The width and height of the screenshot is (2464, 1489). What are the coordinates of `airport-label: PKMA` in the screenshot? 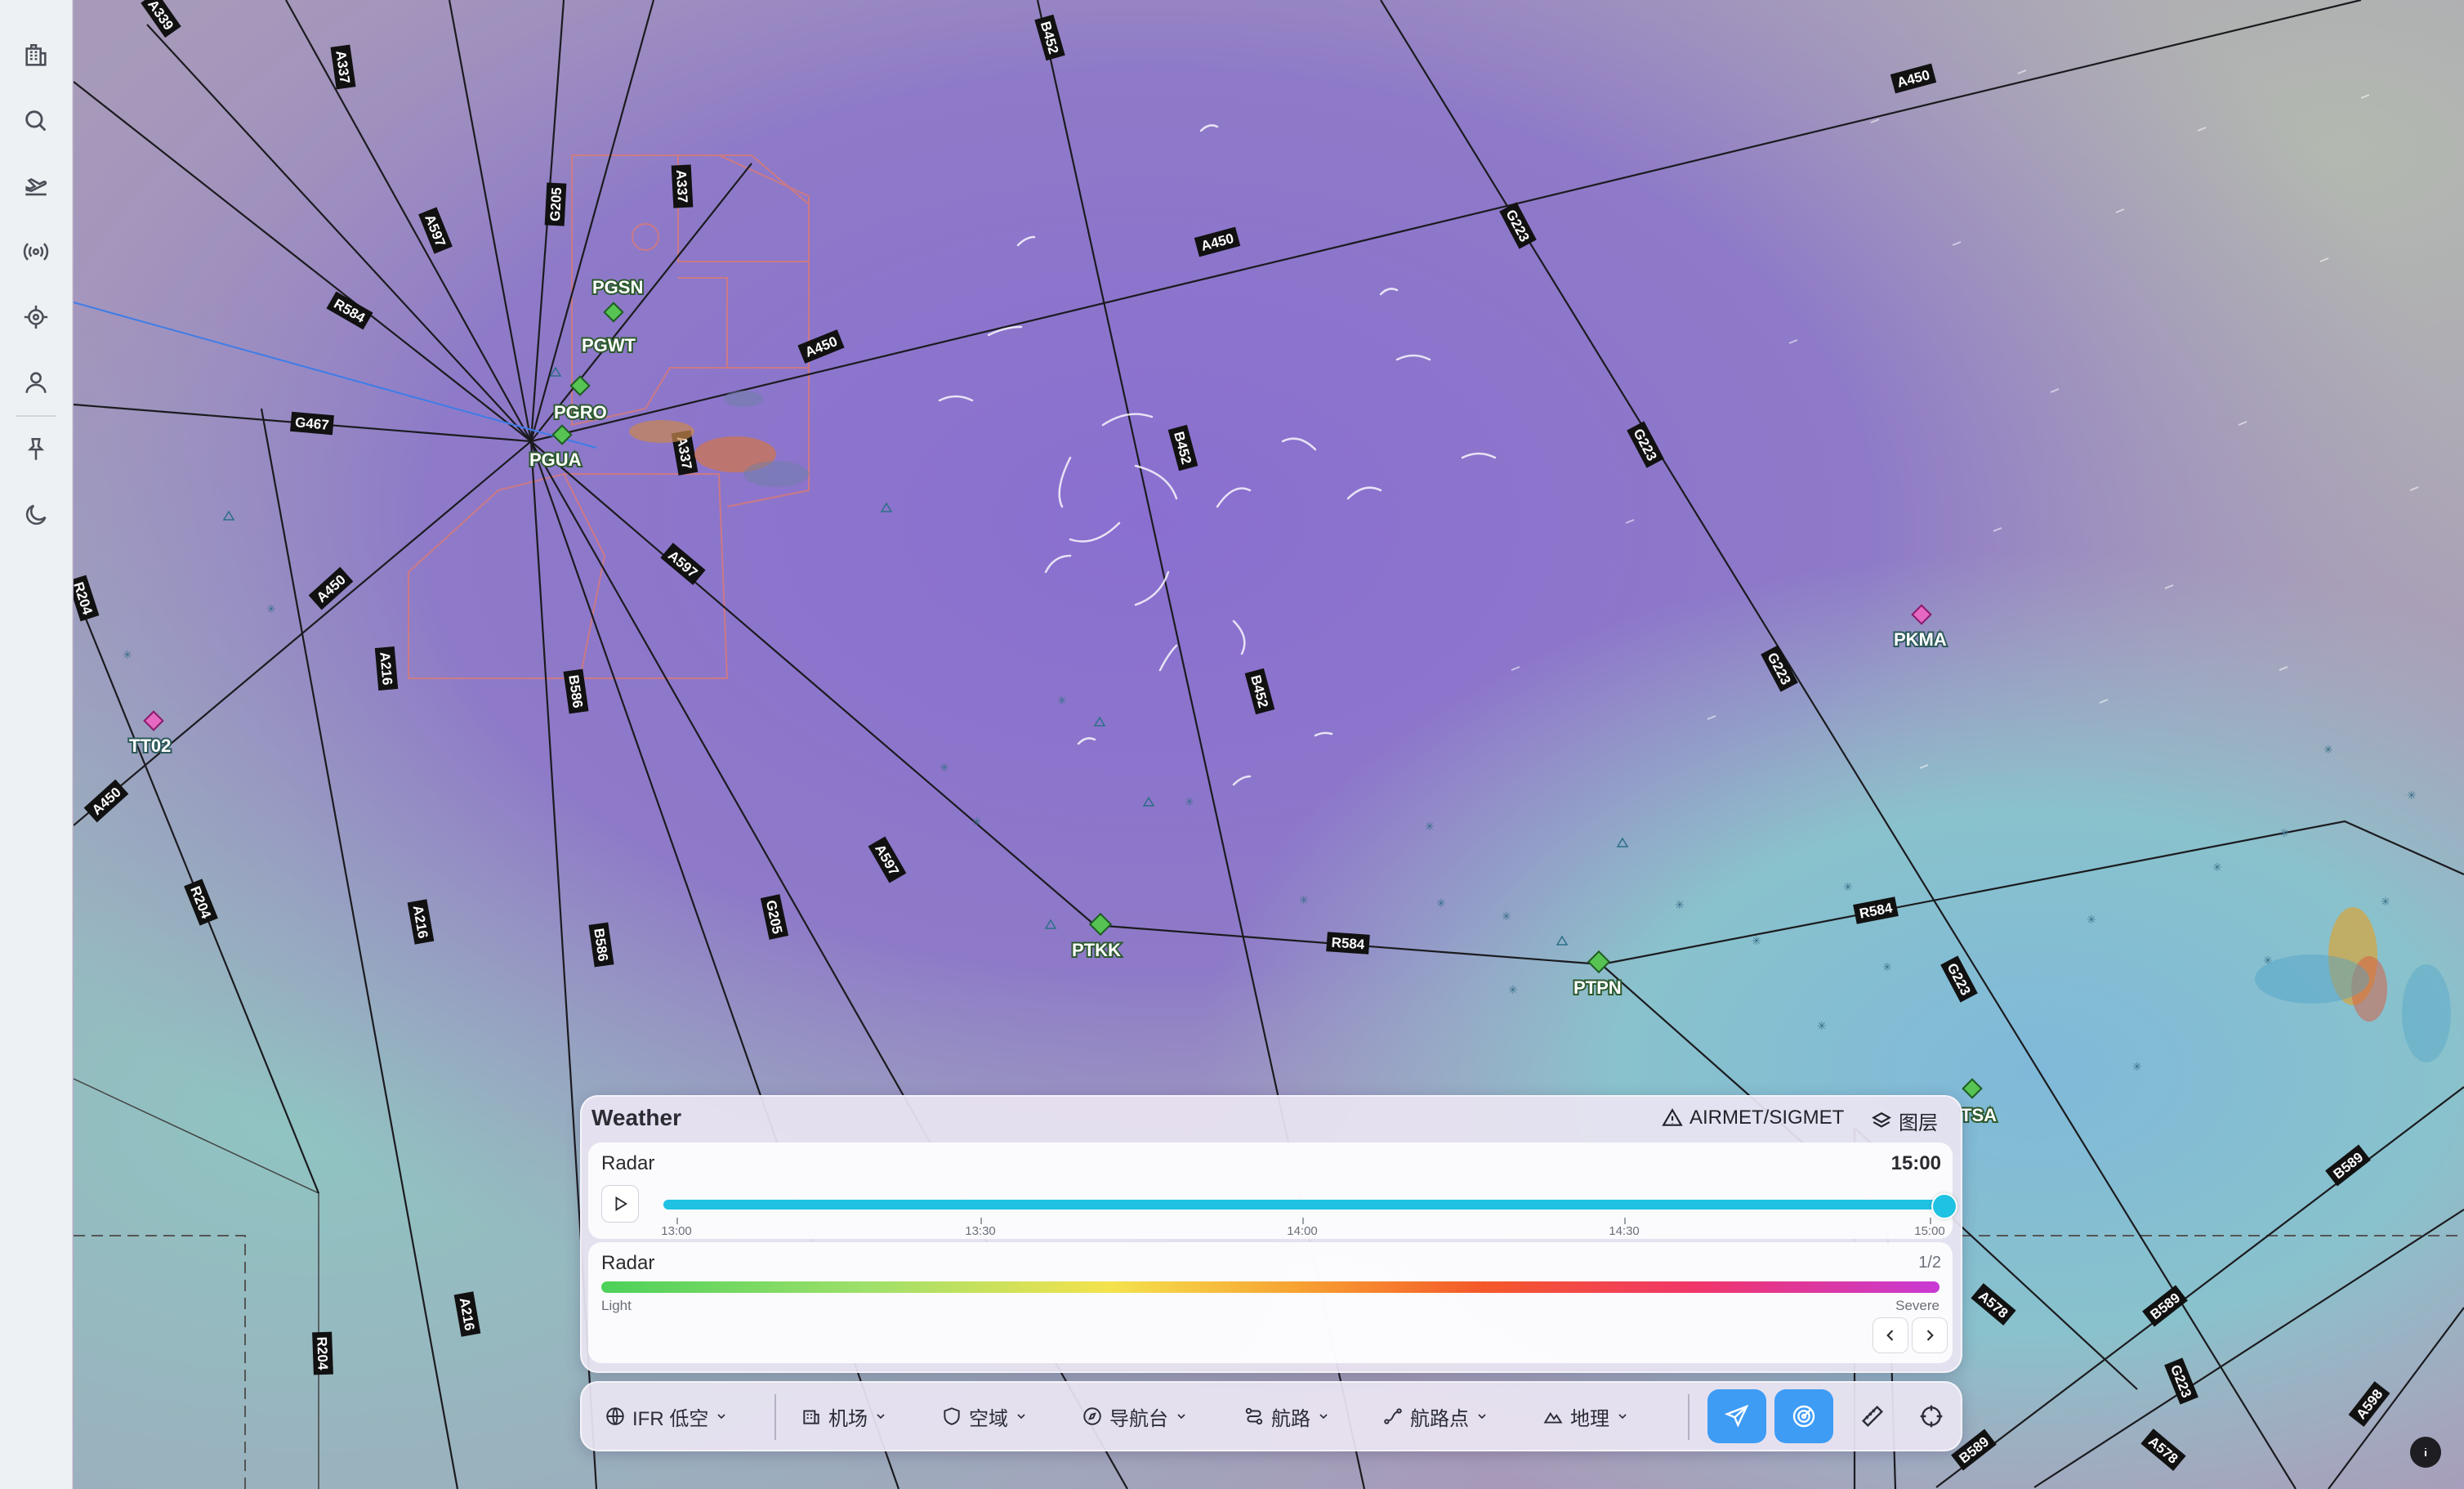 It's located at (1920, 639).